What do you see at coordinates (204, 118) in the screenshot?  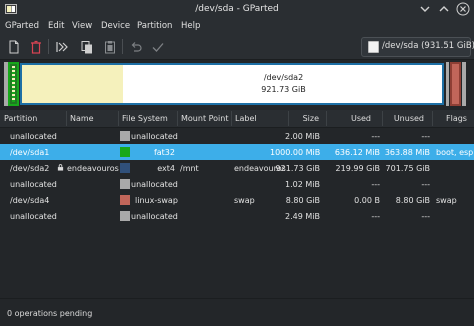 I see `column-mount-point: Mount Point` at bounding box center [204, 118].